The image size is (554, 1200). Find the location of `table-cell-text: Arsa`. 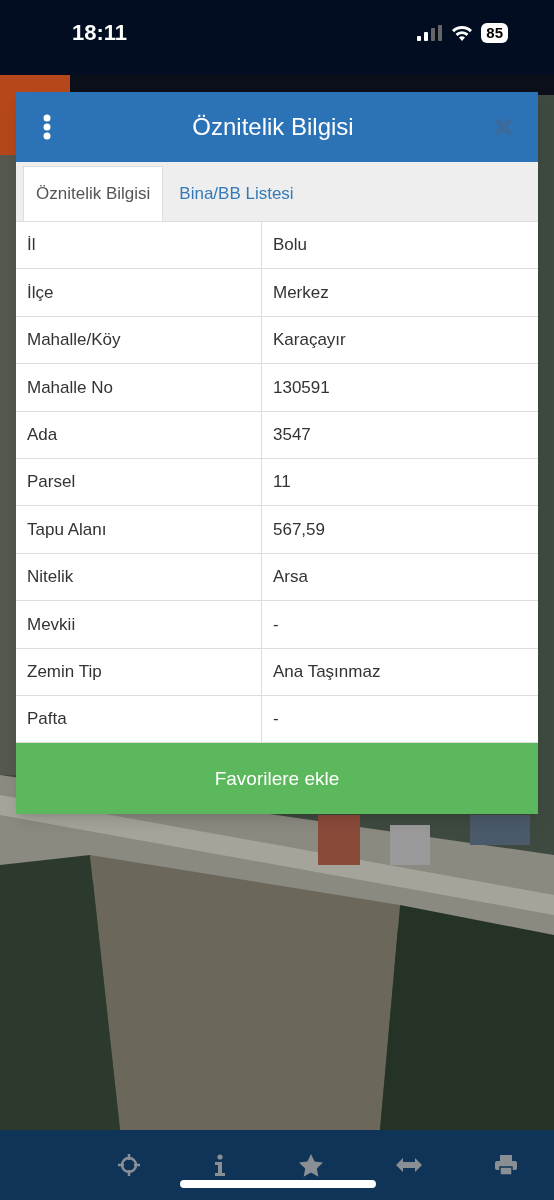

table-cell-text: Arsa is located at coordinates (290, 577).